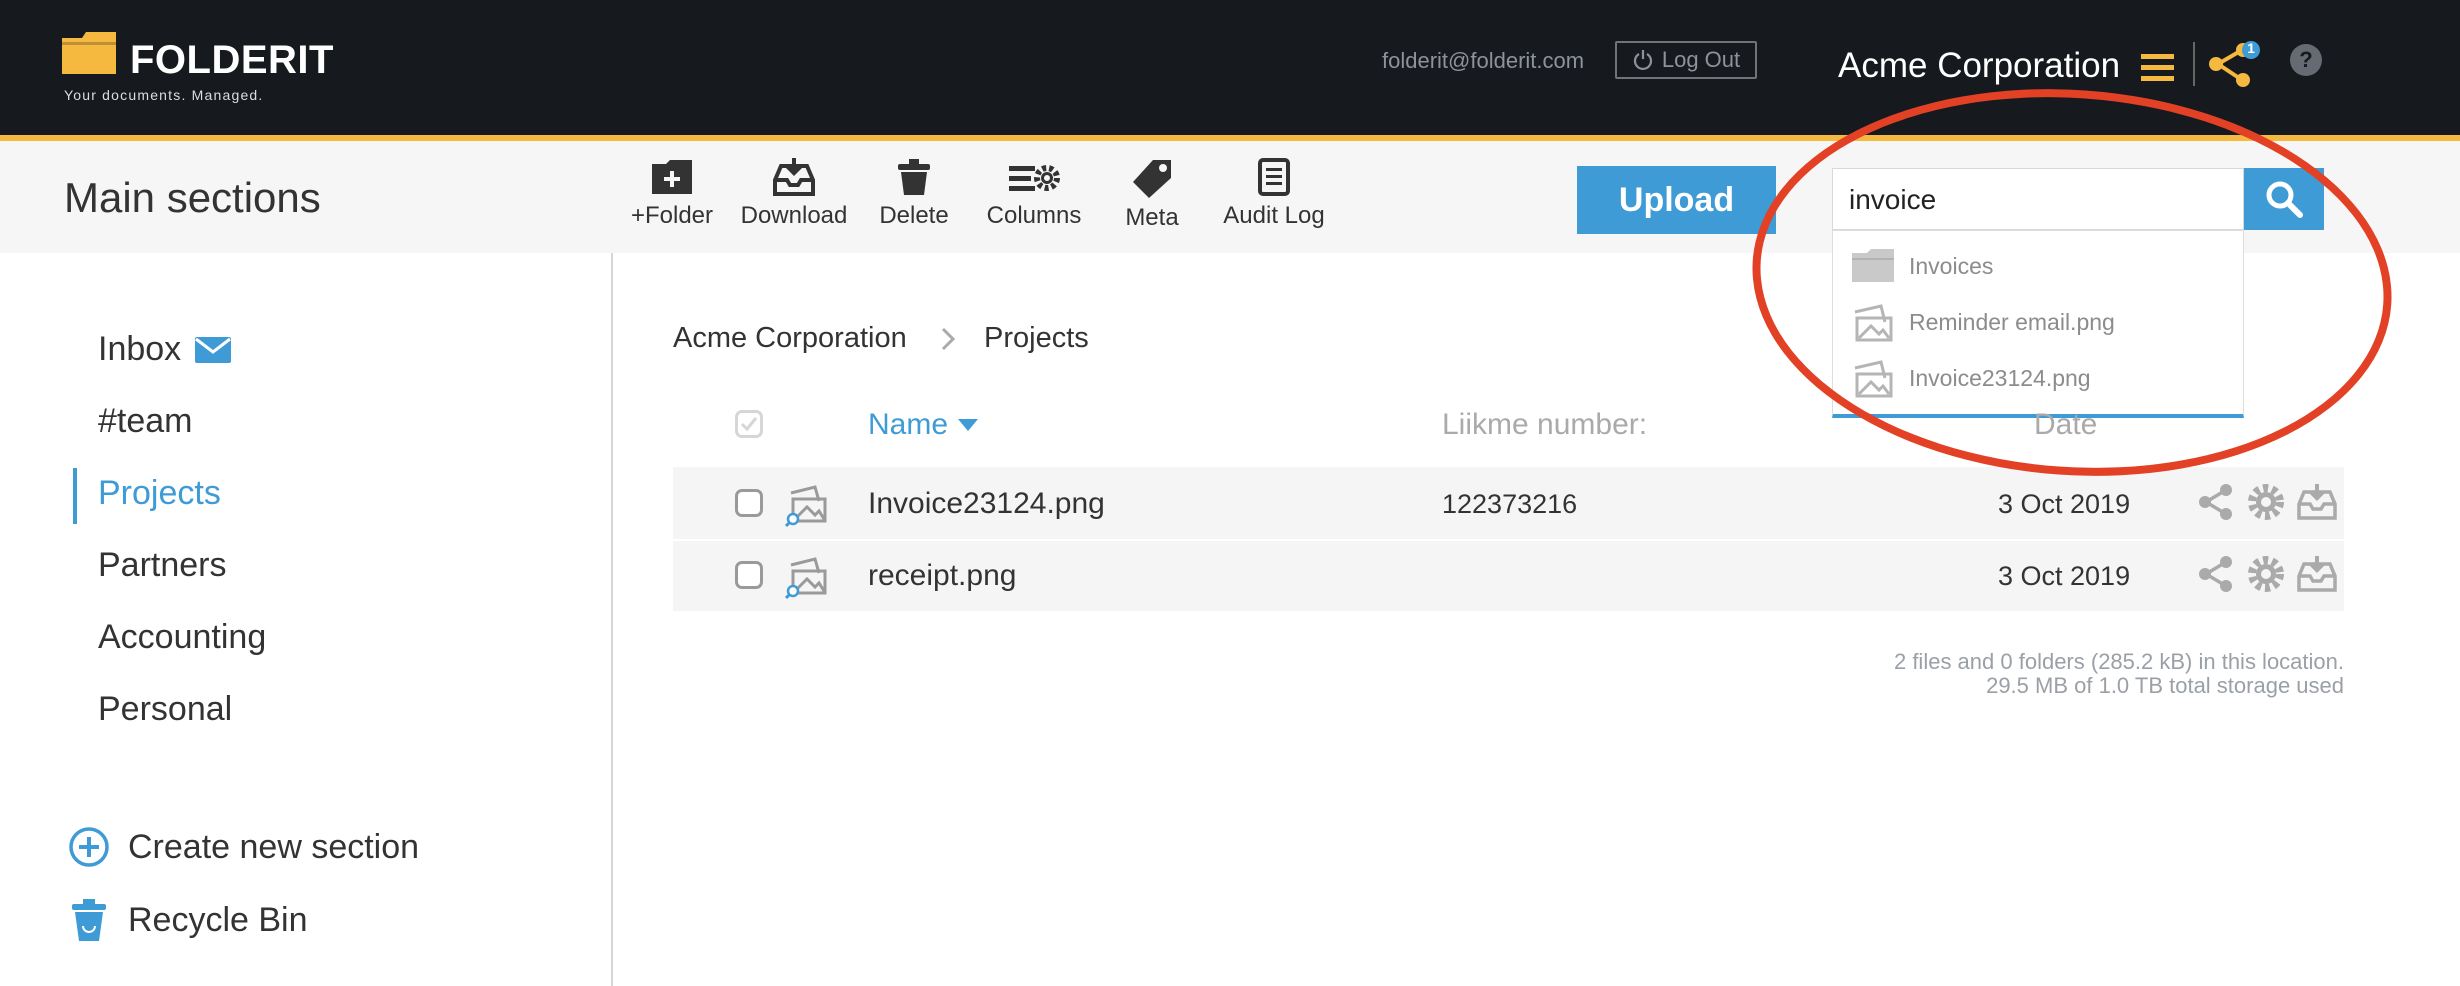  What do you see at coordinates (1642, 60) in the screenshot?
I see `power-icon` at bounding box center [1642, 60].